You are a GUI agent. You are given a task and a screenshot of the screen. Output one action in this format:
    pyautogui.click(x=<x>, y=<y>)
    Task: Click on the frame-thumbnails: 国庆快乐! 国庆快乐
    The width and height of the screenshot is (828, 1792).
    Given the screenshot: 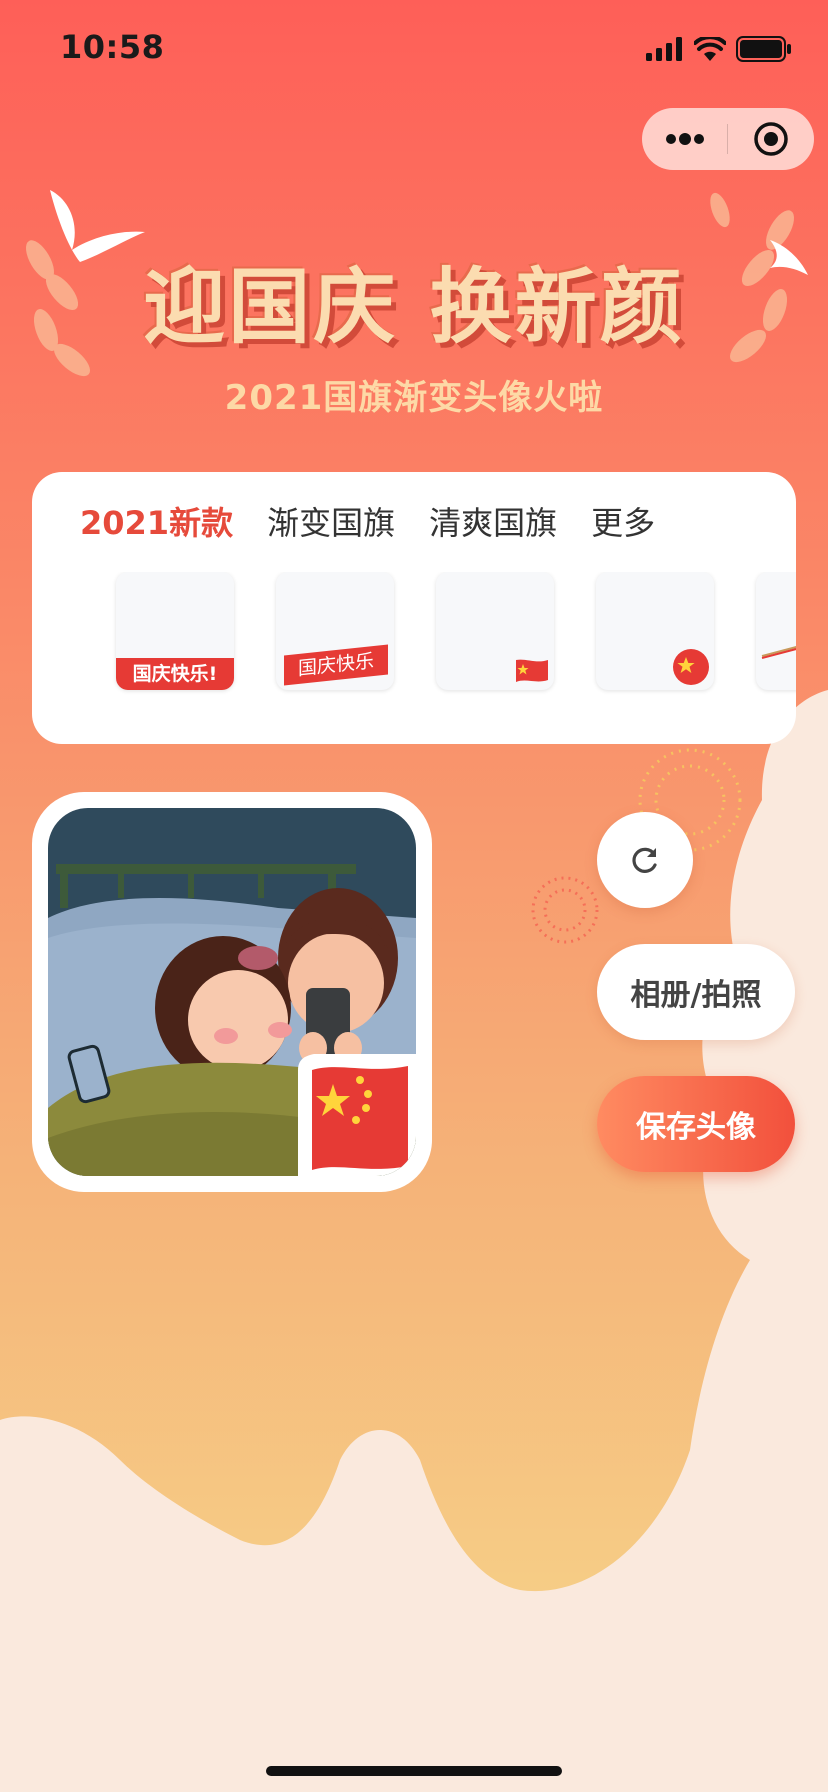 What is the action you would take?
    pyautogui.click(x=440, y=637)
    